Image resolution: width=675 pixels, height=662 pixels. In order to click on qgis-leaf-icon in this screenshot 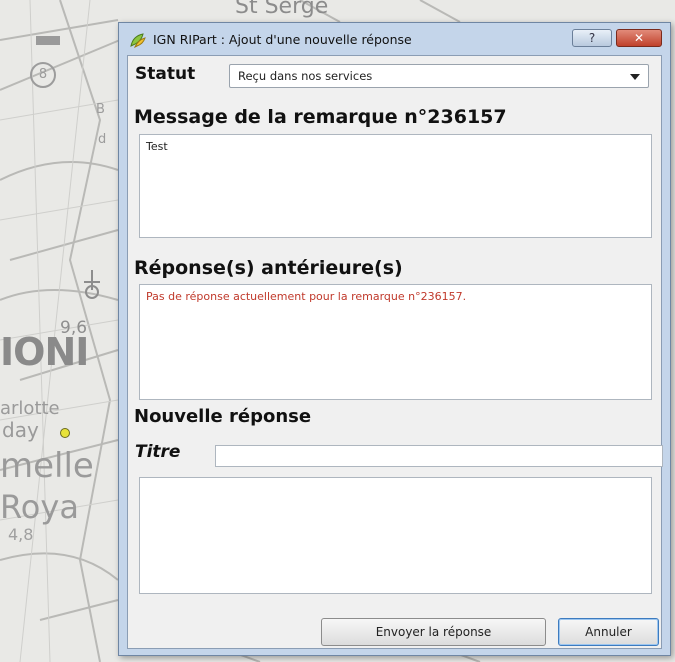, I will do `click(138, 40)`.